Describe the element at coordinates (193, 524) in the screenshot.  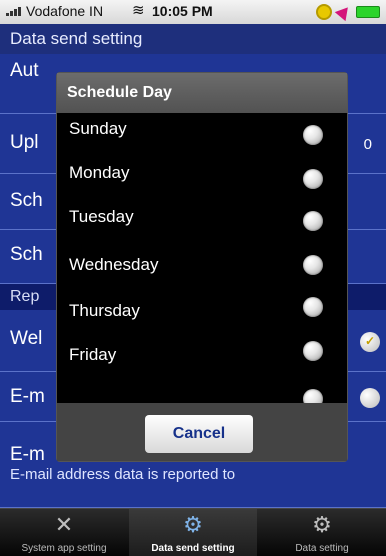
I see `gears-icon: ⚙` at that location.